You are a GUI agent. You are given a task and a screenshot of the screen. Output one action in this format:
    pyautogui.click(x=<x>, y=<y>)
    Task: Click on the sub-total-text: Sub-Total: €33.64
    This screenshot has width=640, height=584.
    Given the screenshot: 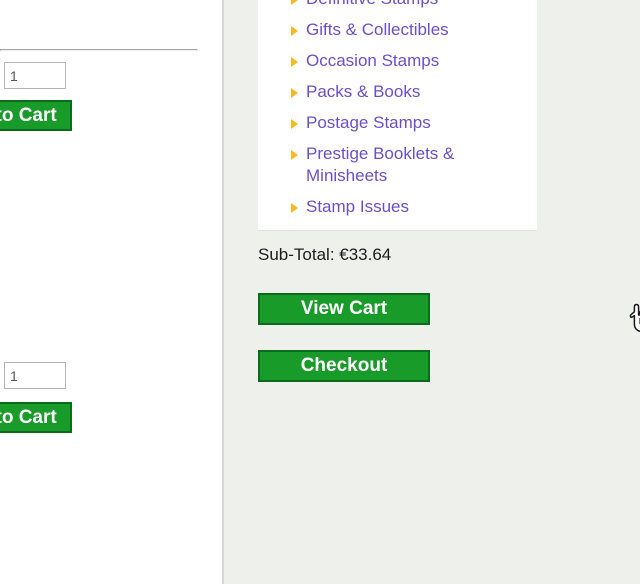 What is the action you would take?
    pyautogui.click(x=325, y=254)
    